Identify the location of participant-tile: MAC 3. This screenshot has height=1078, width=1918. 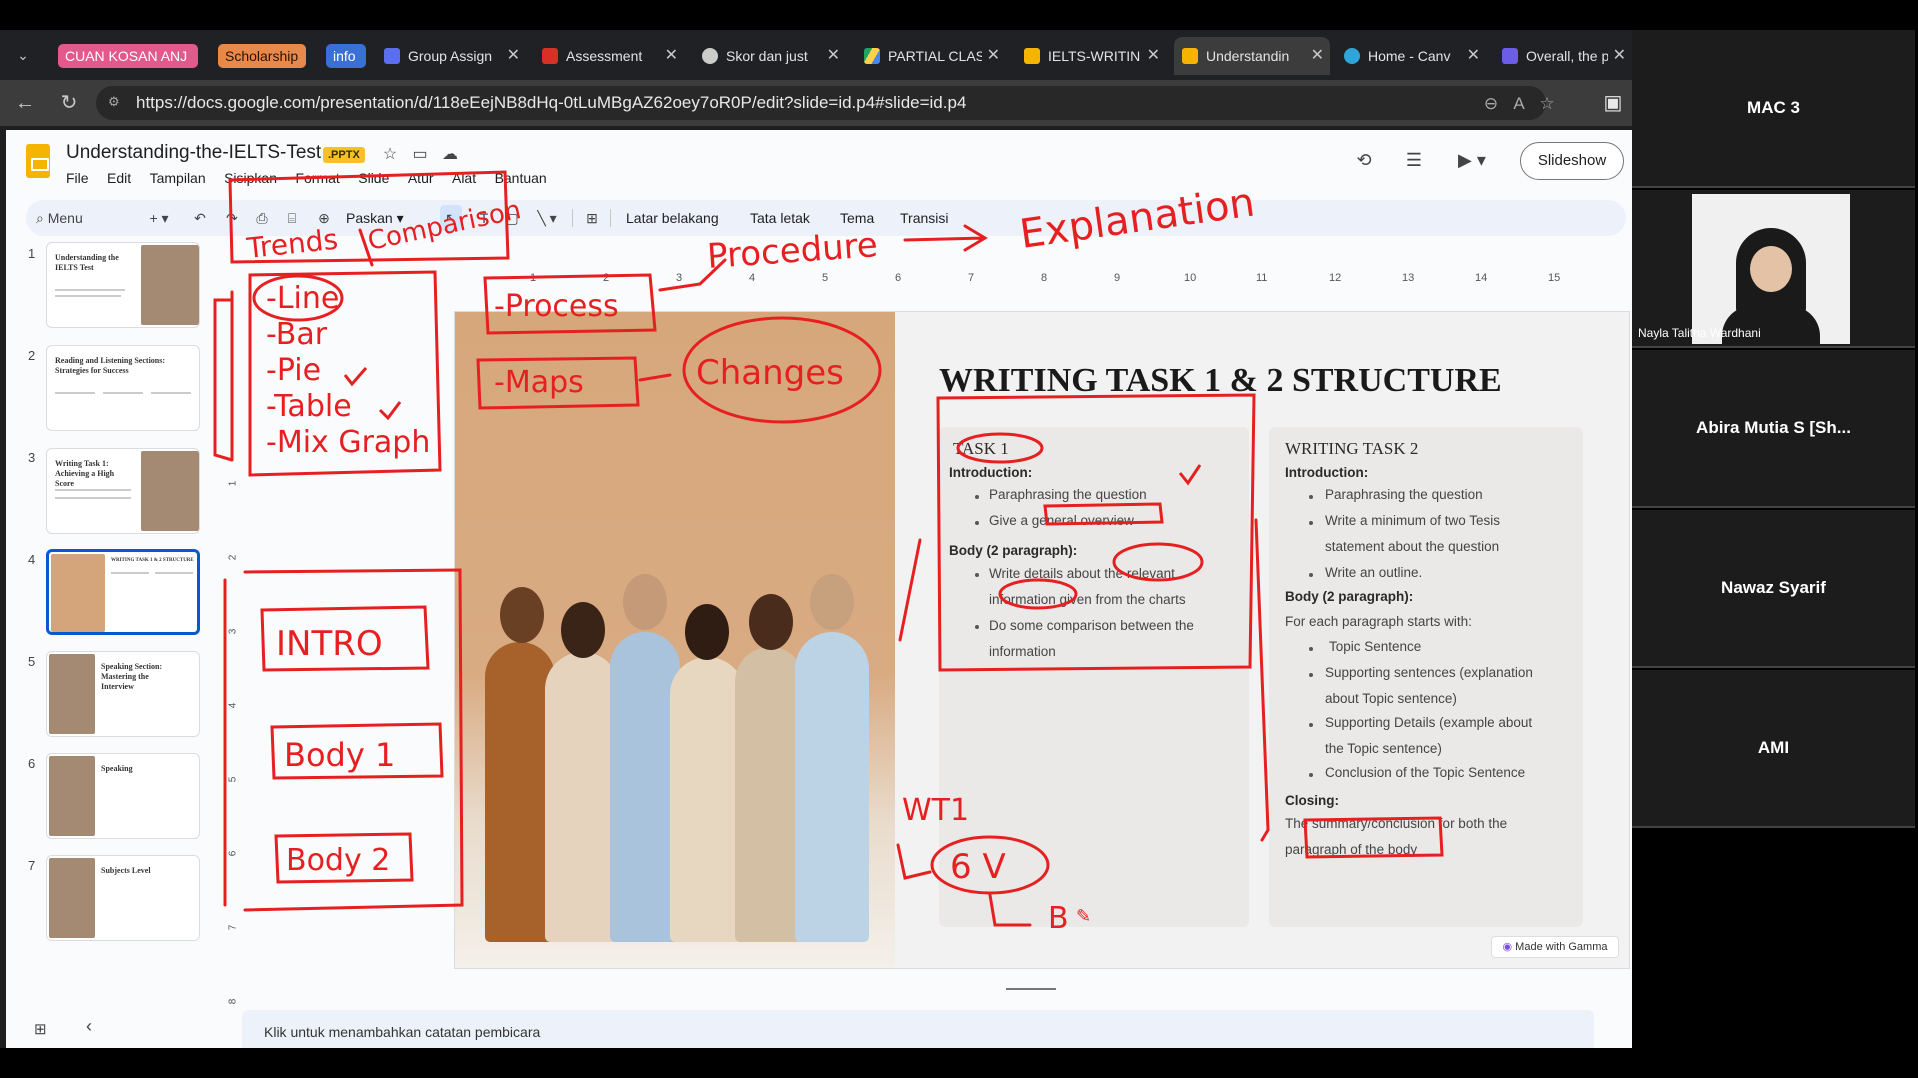
(1773, 109).